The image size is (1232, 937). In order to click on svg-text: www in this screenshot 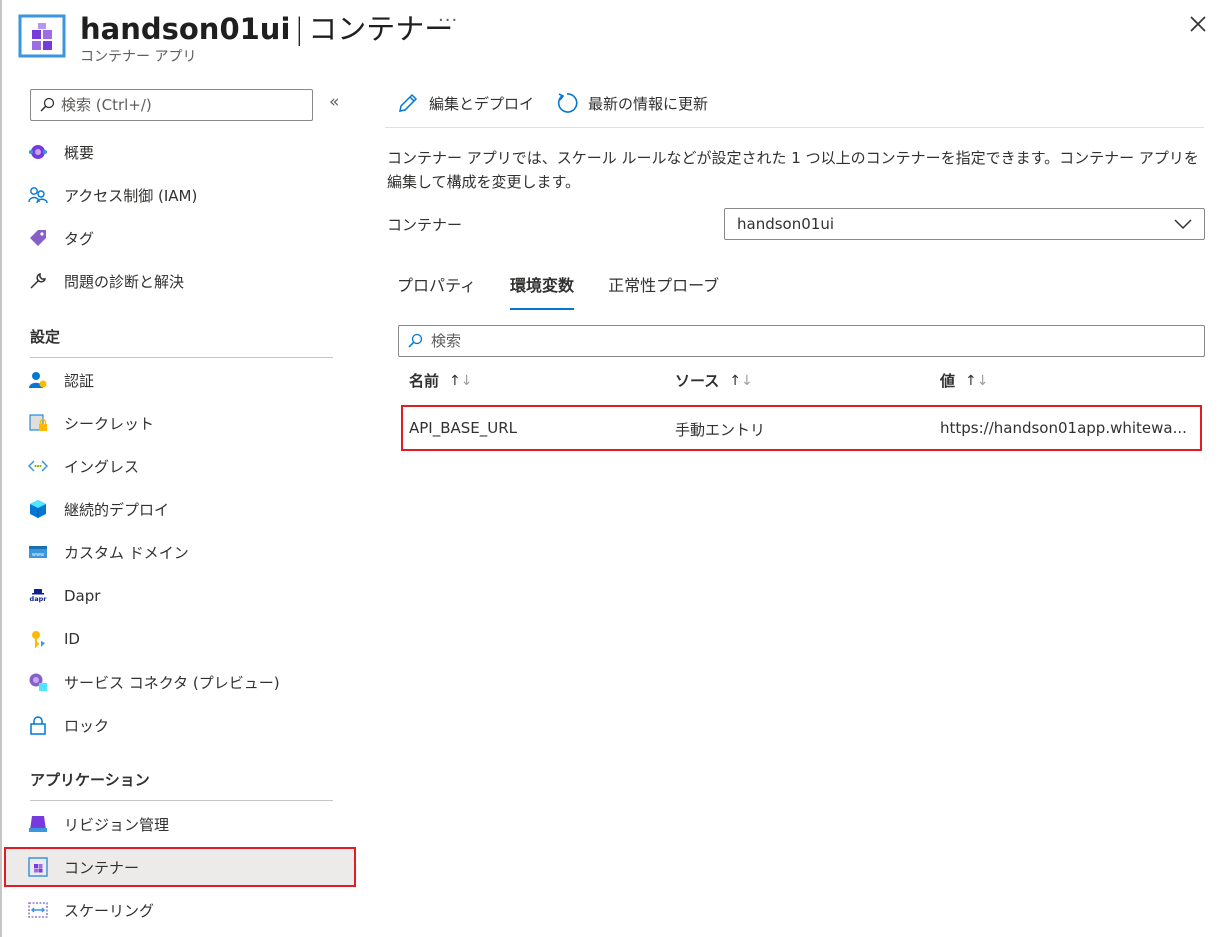, I will do `click(38, 555)`.